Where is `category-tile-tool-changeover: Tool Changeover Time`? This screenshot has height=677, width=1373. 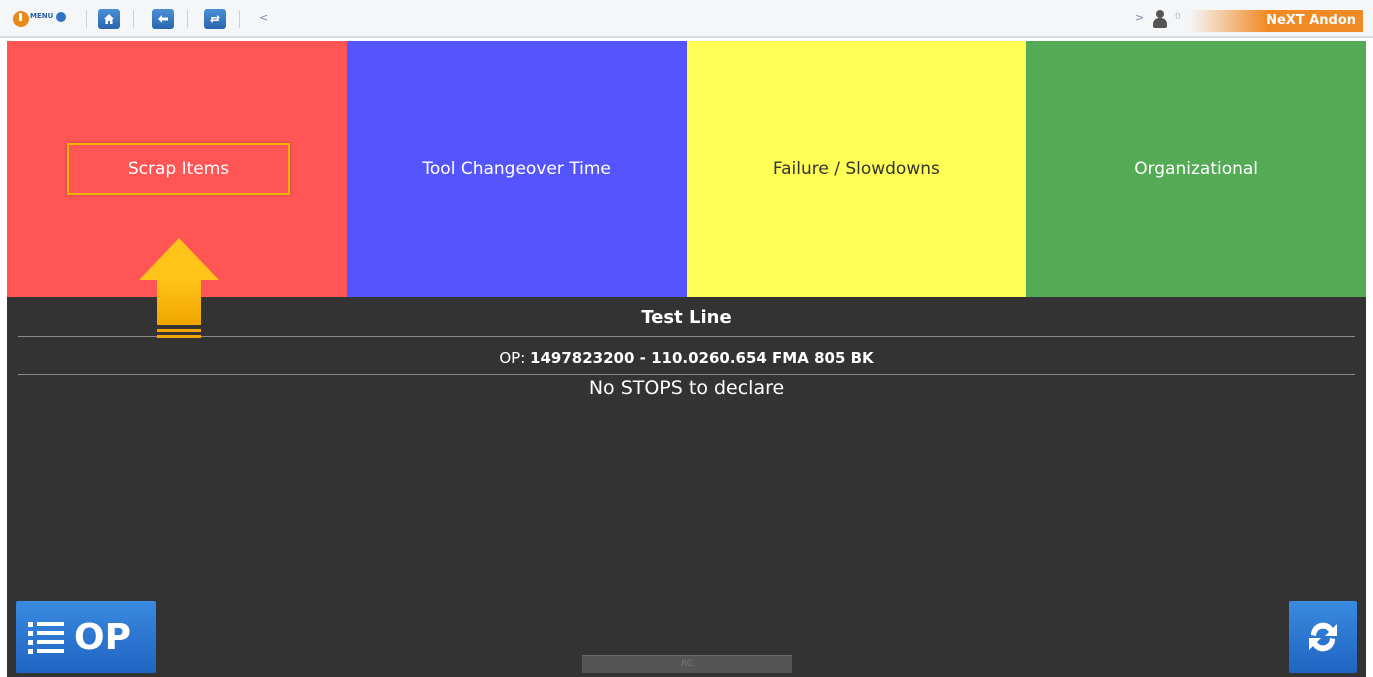
category-tile-tool-changeover: Tool Changeover Time is located at coordinates (516, 169).